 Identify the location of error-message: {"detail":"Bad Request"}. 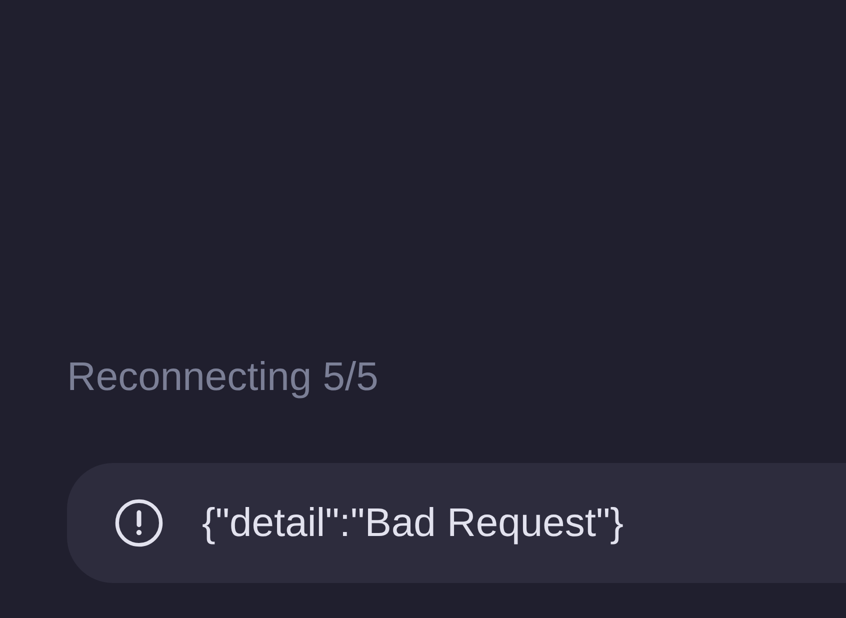
(413, 523).